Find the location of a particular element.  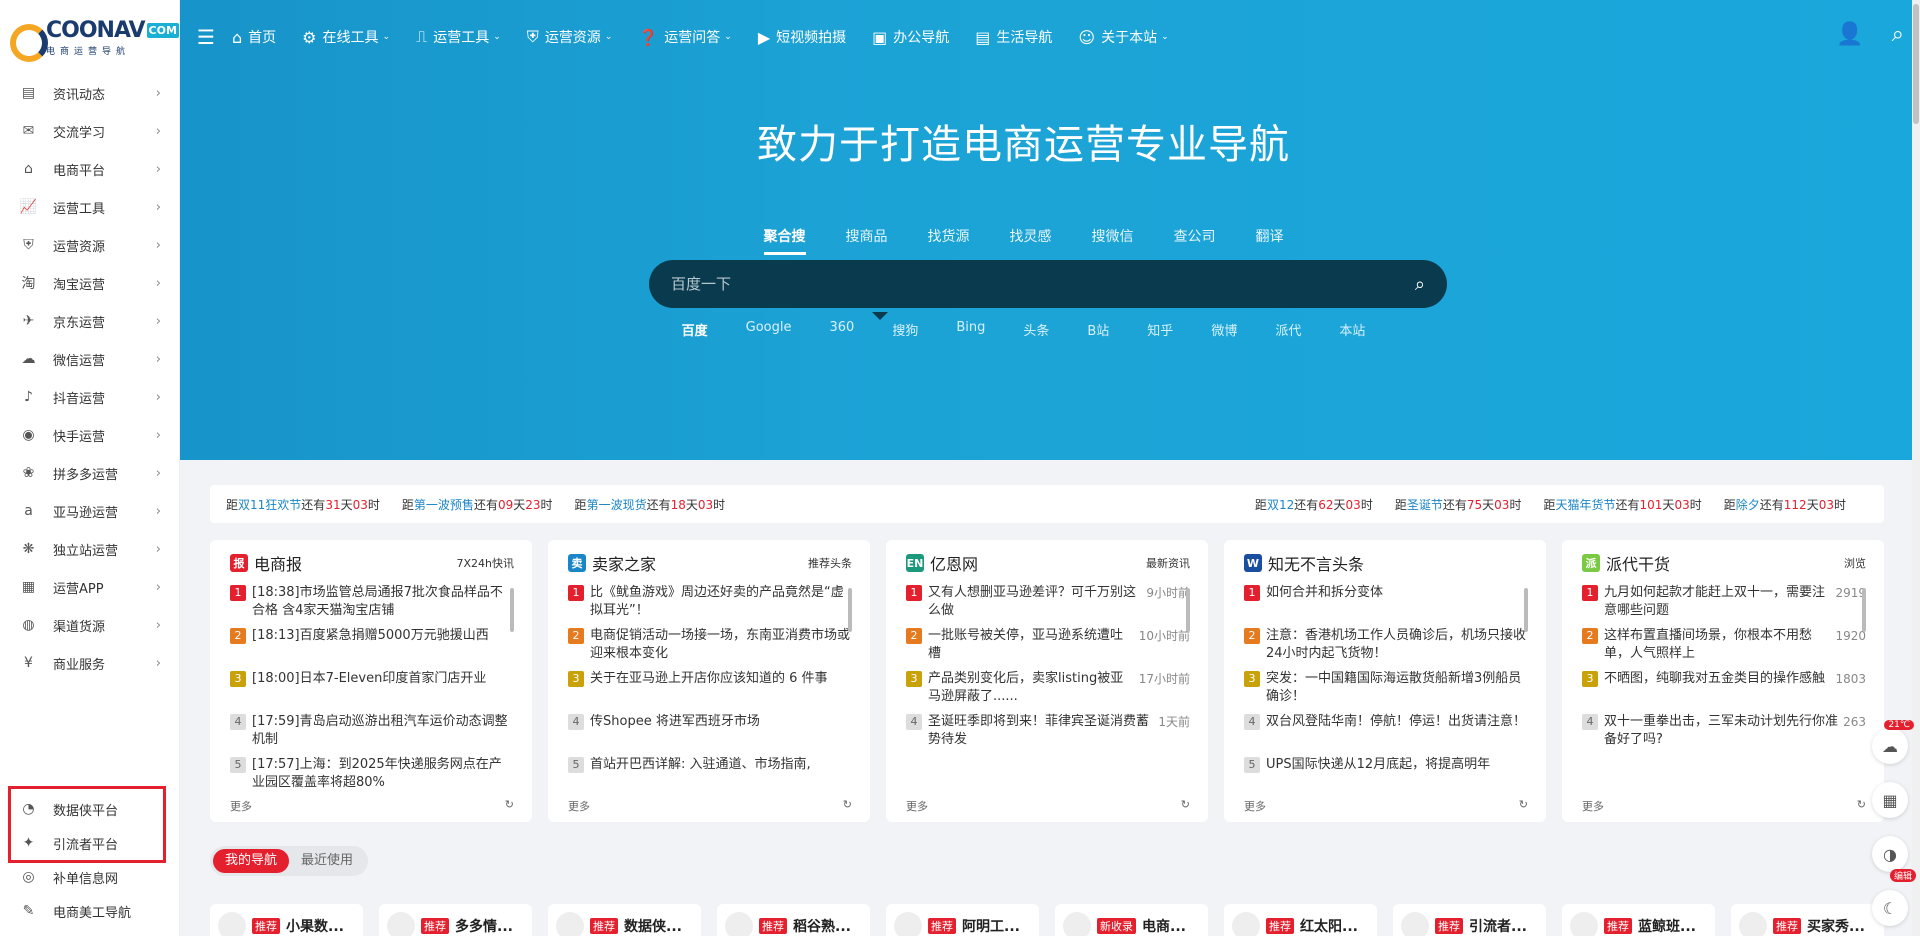

news-item: 2 电商促销活动一场接一场，东南亚消费市场或迎来根本变化 is located at coordinates (710, 645).